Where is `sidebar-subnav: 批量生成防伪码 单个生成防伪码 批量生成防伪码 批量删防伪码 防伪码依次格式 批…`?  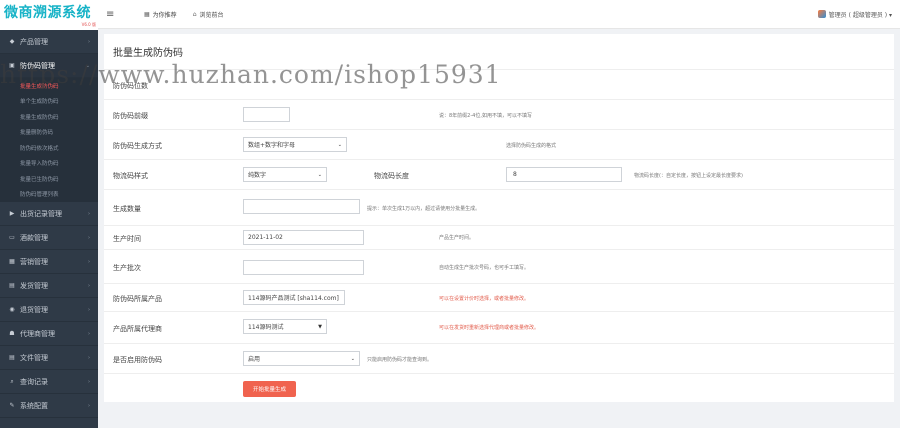 sidebar-subnav: 批量生成防伪码 单个生成防伪码 批量生成防伪码 批量删防伪码 防伪码依次格式 批… is located at coordinates (49, 140).